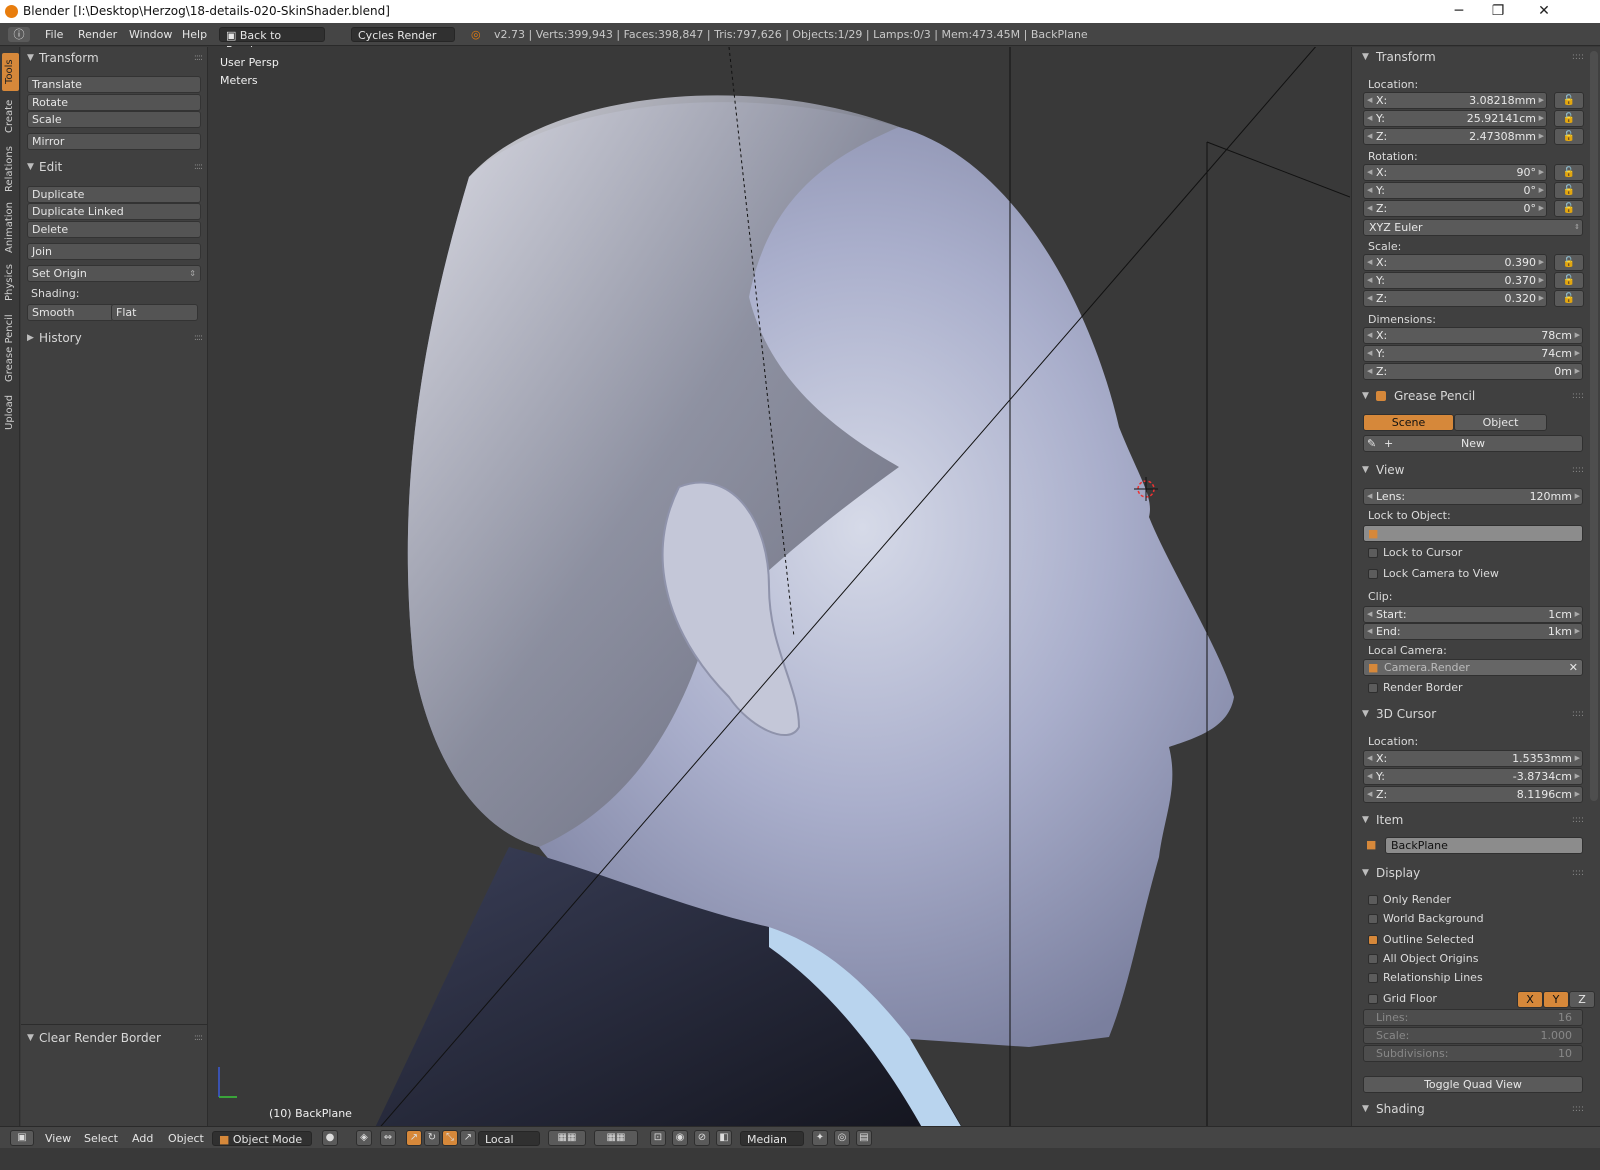 This screenshot has width=1600, height=1170. I want to click on gp-new-button: ✎ + New, so click(1473, 443).